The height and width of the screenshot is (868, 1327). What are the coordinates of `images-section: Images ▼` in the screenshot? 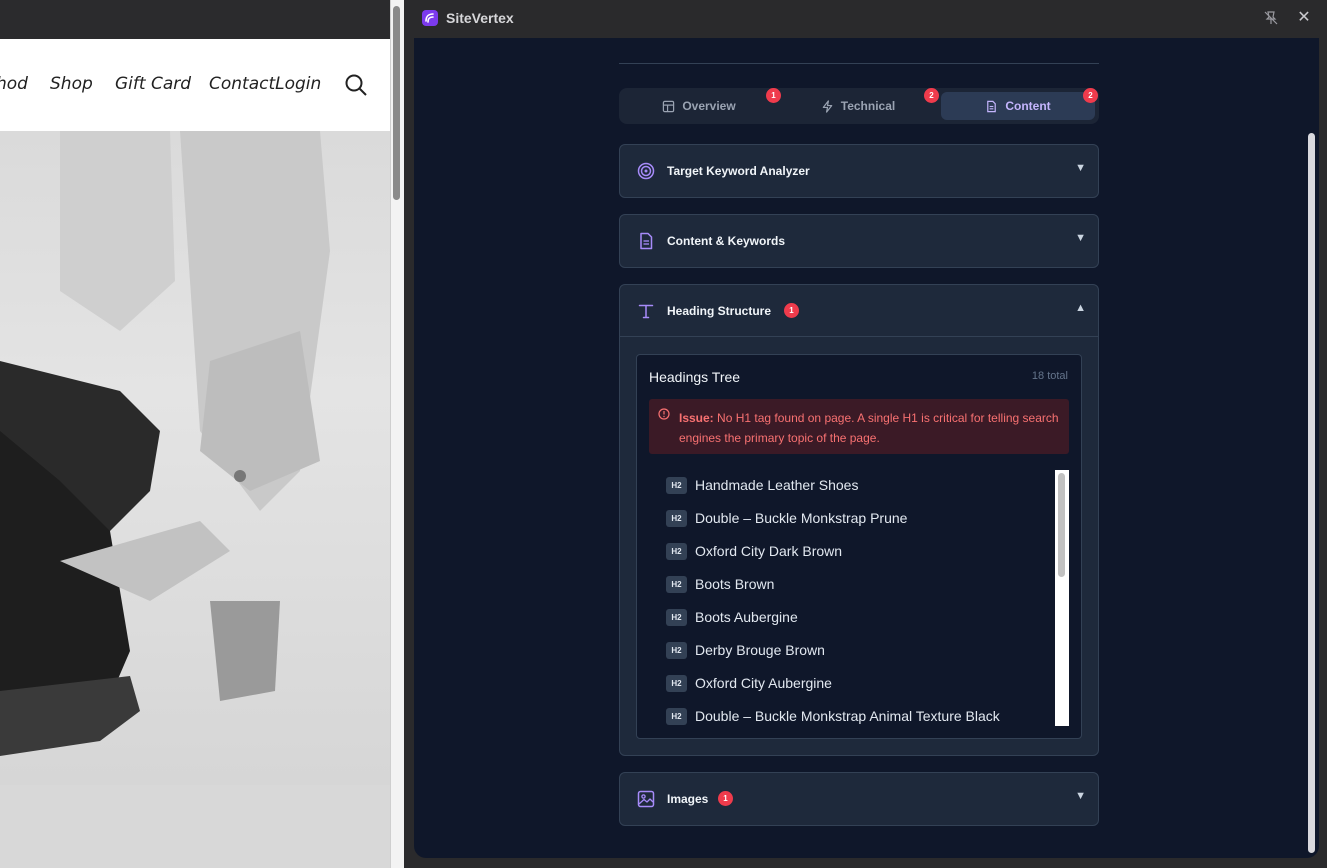 It's located at (859, 799).